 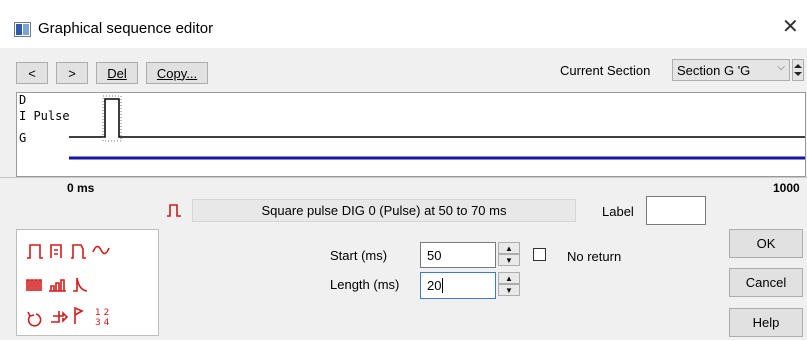 What do you see at coordinates (539, 254) in the screenshot?
I see `no-return-checkbox` at bounding box center [539, 254].